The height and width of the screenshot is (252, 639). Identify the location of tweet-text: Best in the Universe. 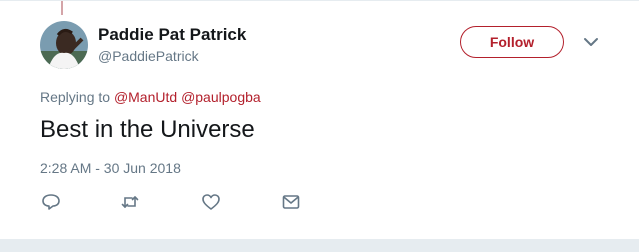
(147, 129).